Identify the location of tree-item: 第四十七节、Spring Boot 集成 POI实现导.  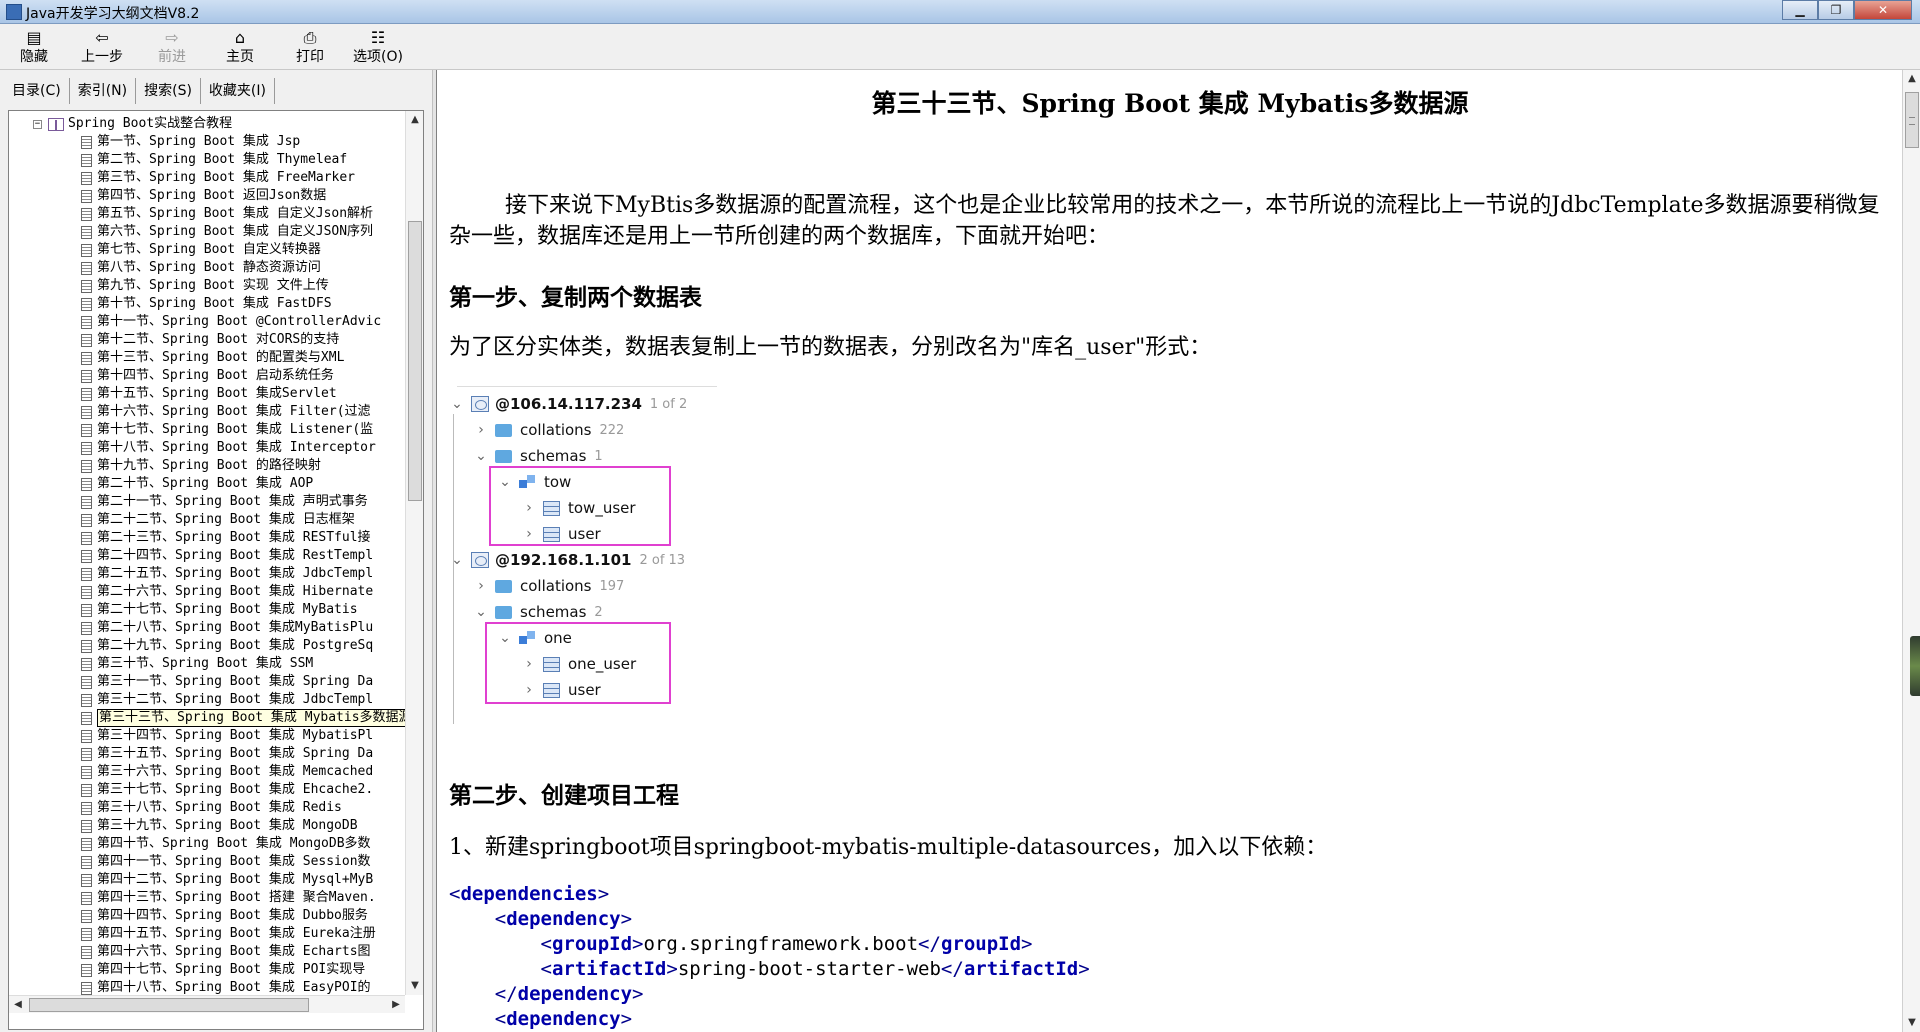
(223, 970).